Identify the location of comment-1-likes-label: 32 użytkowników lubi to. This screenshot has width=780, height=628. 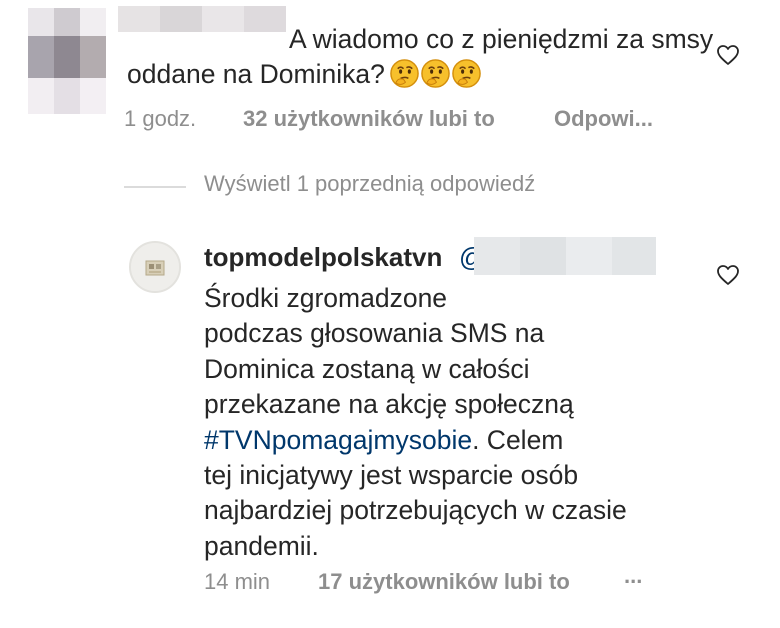
(369, 118).